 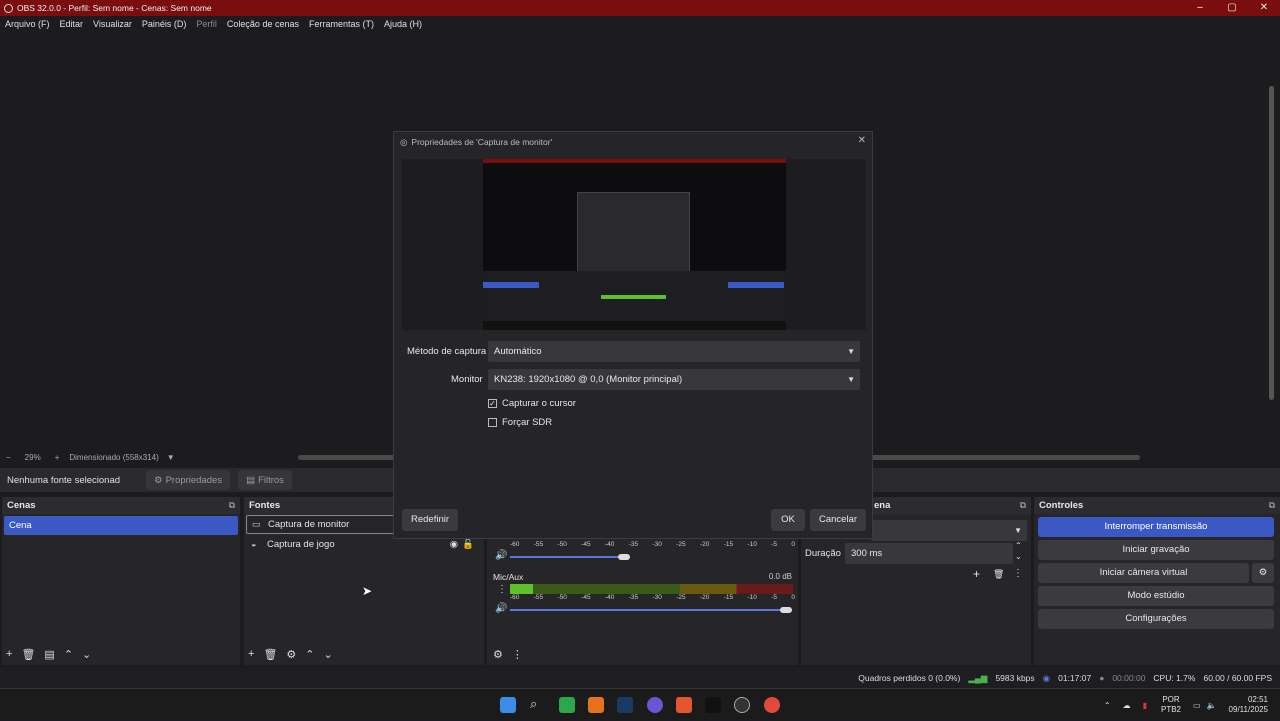 What do you see at coordinates (1156, 550) in the screenshot?
I see `start-recording-button: Iniciar gravação` at bounding box center [1156, 550].